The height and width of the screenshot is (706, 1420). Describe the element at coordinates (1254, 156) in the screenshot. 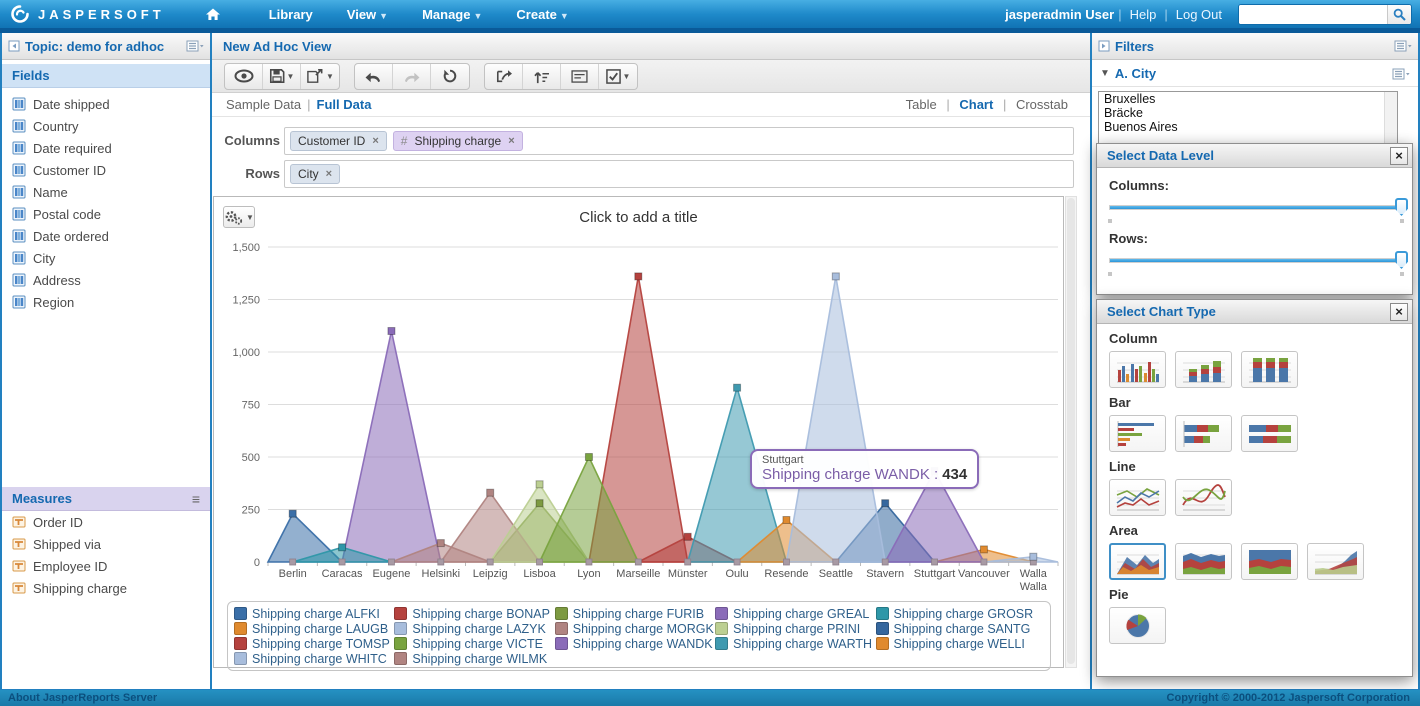

I see `dialog-title-bar: Select Data Level ×` at that location.